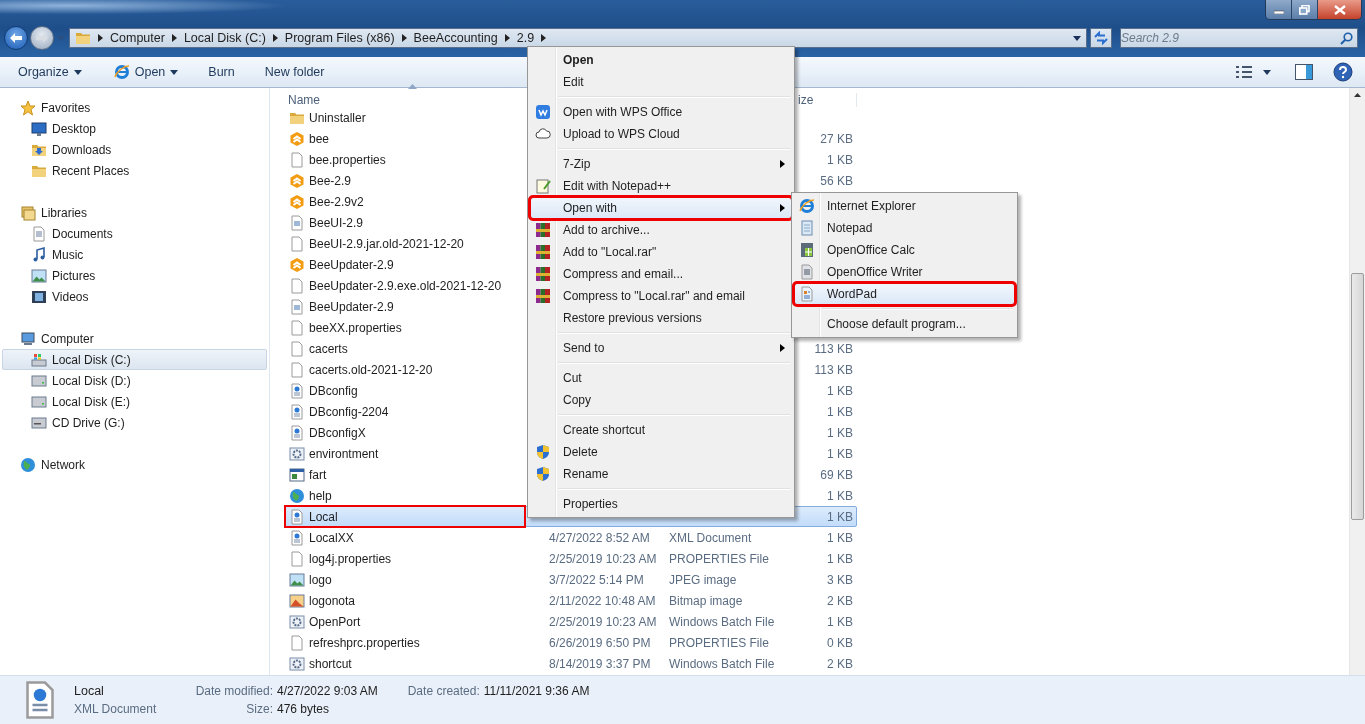 The height and width of the screenshot is (724, 1365). I want to click on file-name: LocalXX, so click(331, 537).